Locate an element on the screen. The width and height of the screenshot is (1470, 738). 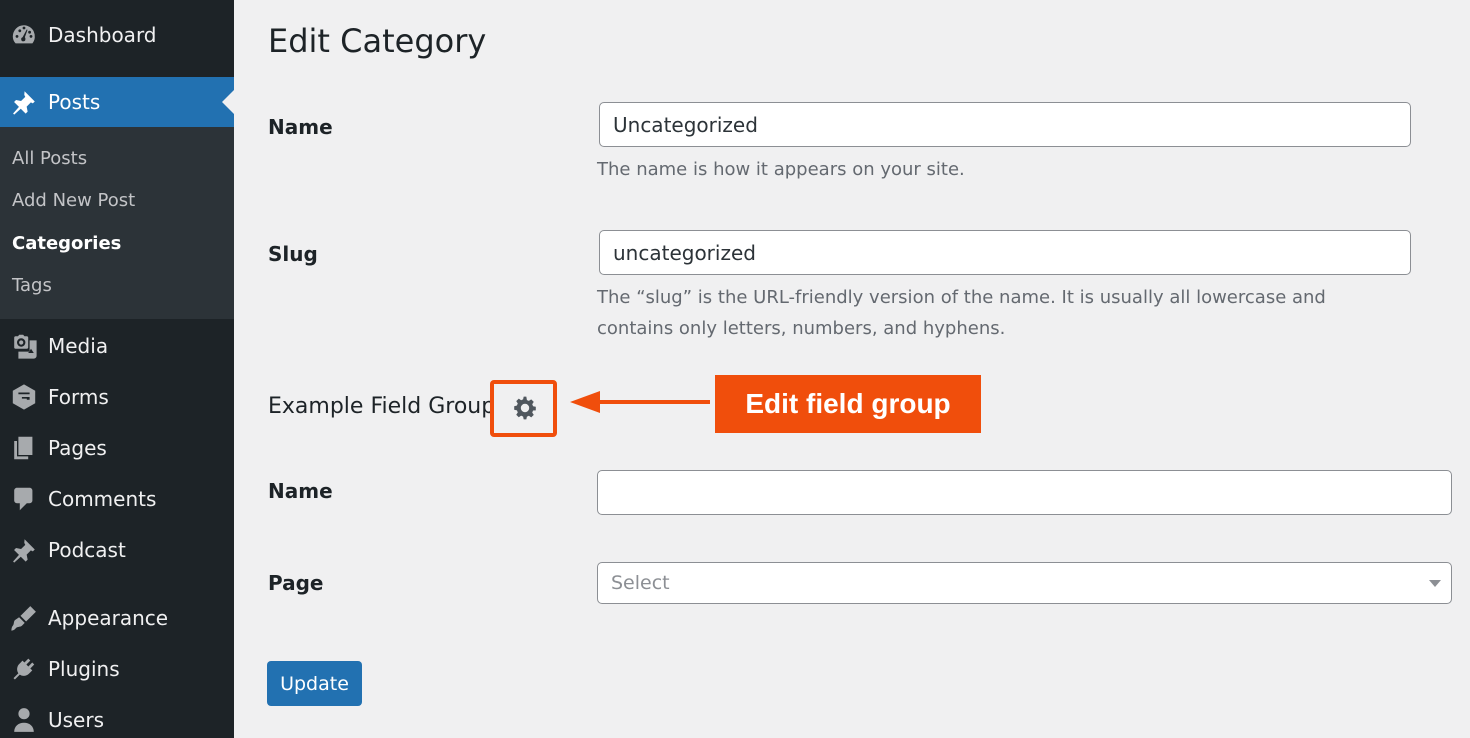
submenu-item-all-posts: All Posts is located at coordinates (49, 158).